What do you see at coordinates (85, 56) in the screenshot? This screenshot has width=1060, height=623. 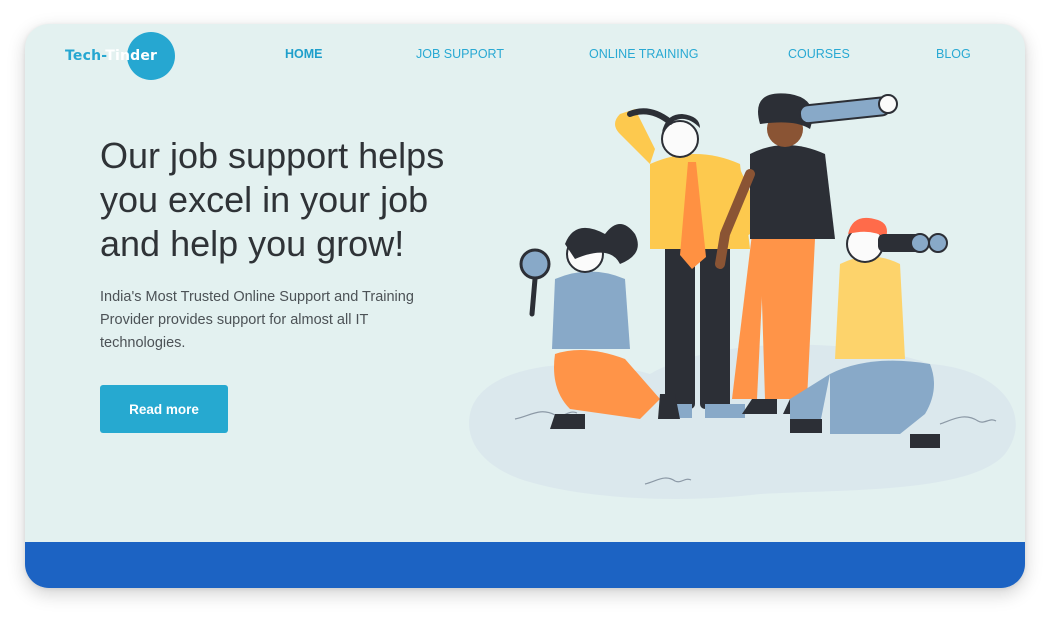 I see `logo-text-part1: Tech-` at bounding box center [85, 56].